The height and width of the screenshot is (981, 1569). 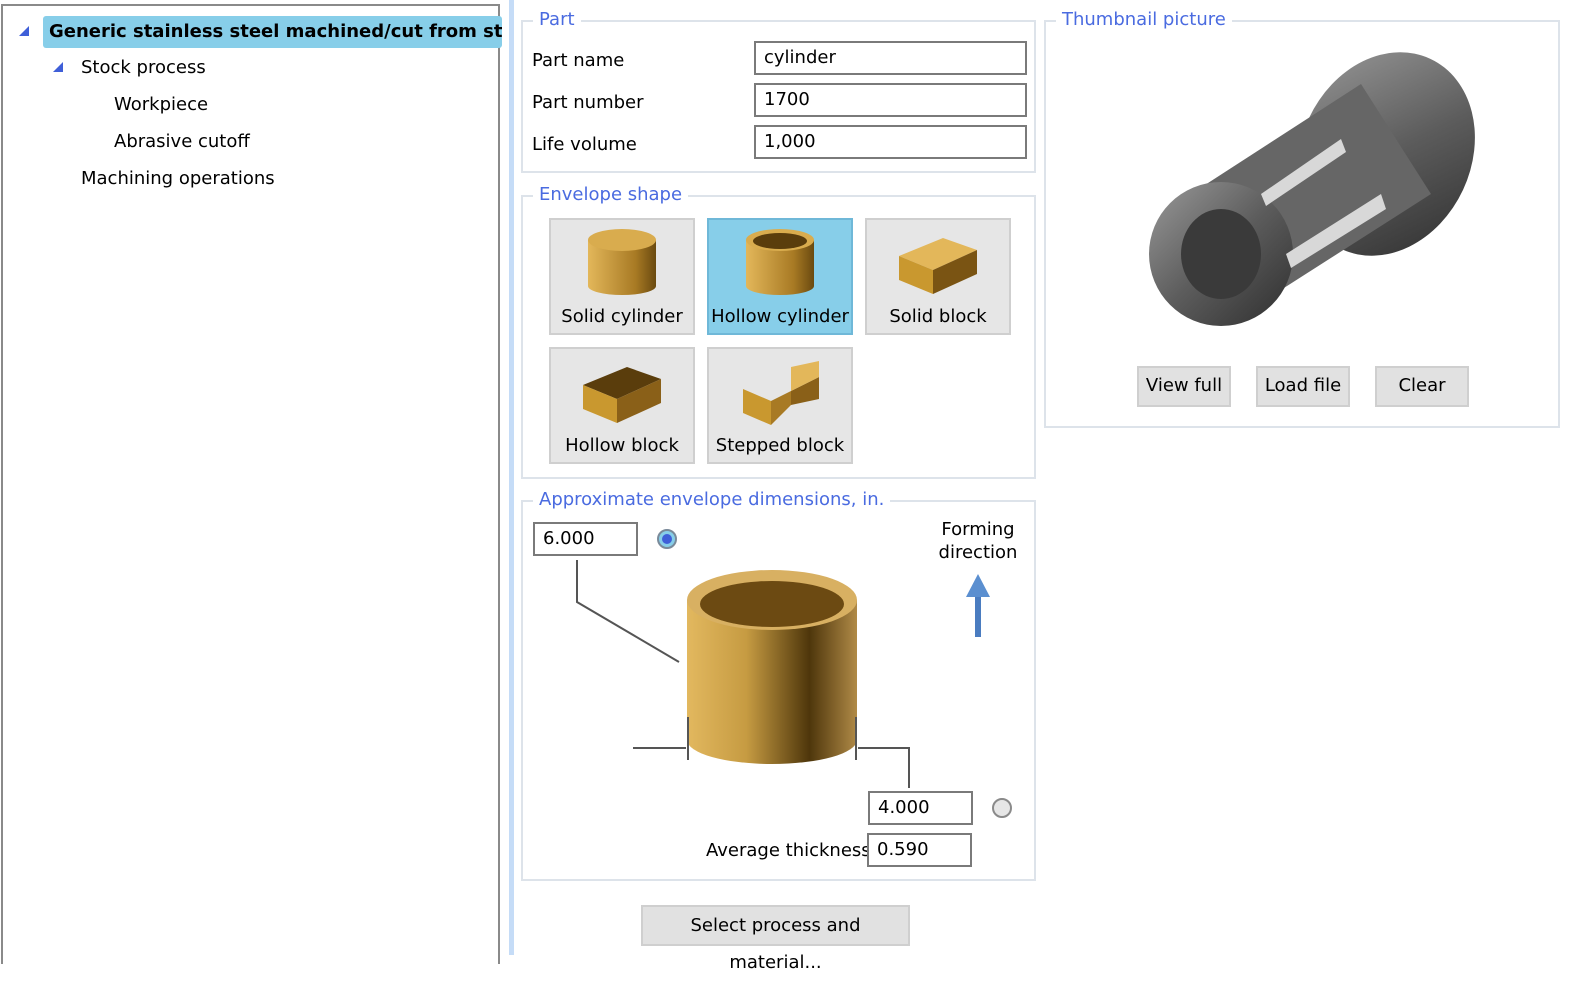 What do you see at coordinates (780, 262) in the screenshot?
I see `hollow-cylinder-icon` at bounding box center [780, 262].